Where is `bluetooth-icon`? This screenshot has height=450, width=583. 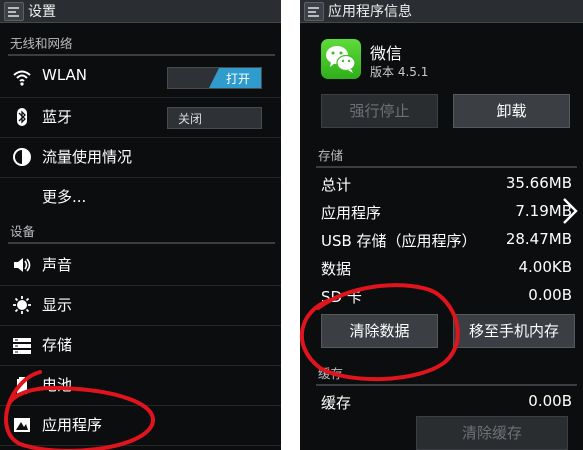
bluetooth-icon is located at coordinates (22, 117).